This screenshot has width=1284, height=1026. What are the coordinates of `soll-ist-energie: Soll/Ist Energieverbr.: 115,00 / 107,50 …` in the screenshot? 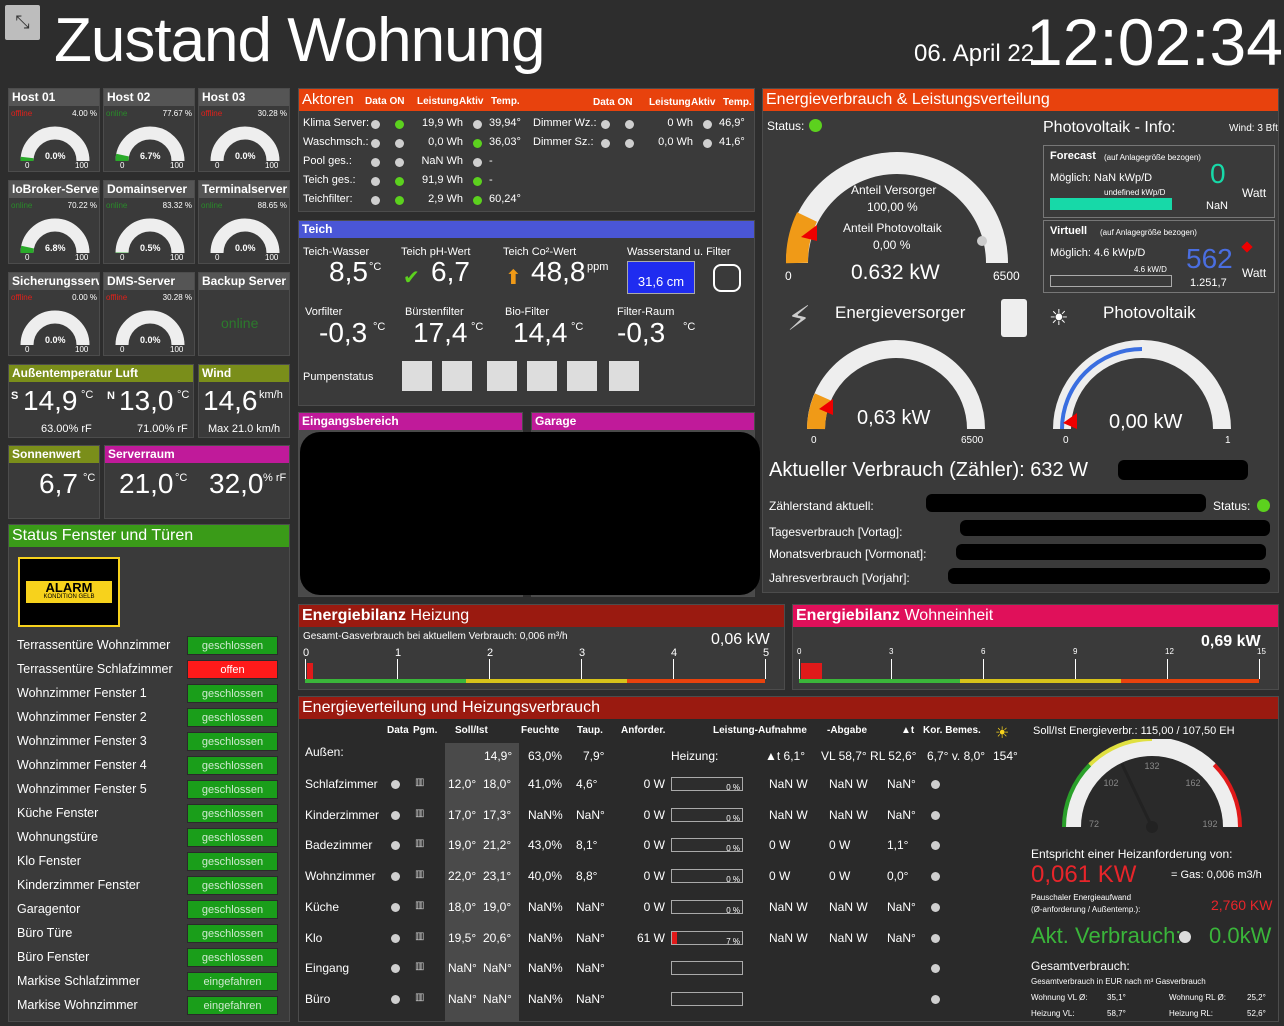 It's located at (1134, 731).